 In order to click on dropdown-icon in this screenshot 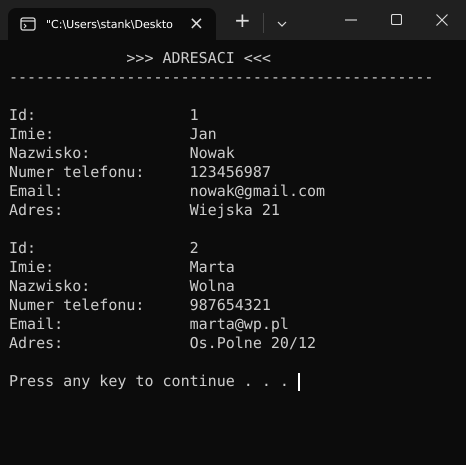, I will do `click(281, 24)`.